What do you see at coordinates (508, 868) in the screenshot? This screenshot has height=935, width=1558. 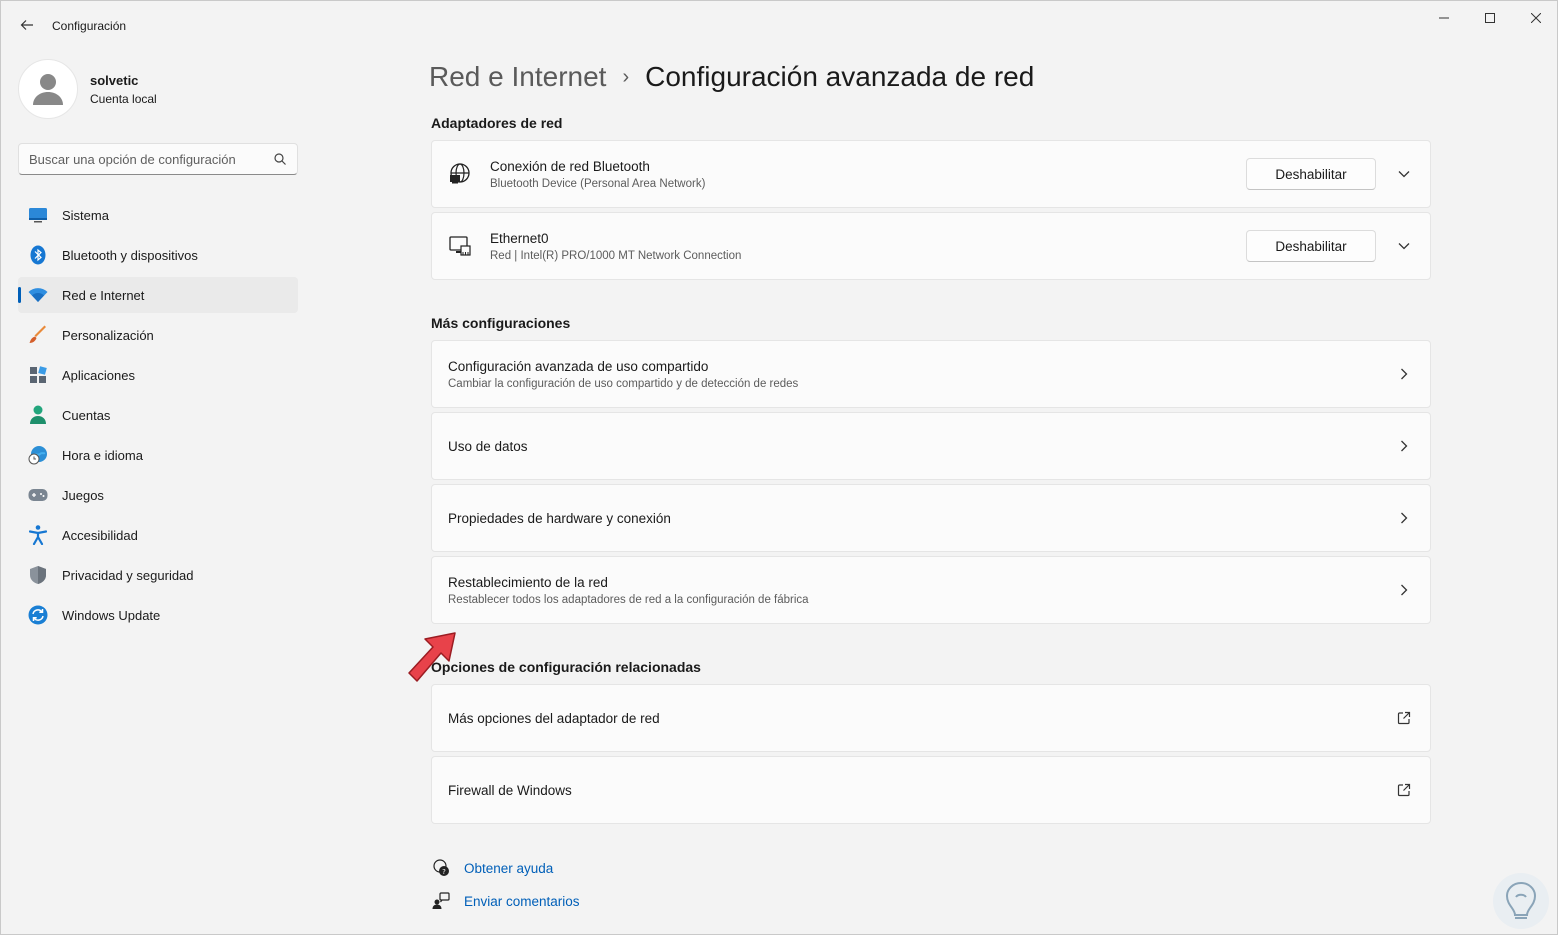 I see `get-help-label: Obtener ayuda` at bounding box center [508, 868].